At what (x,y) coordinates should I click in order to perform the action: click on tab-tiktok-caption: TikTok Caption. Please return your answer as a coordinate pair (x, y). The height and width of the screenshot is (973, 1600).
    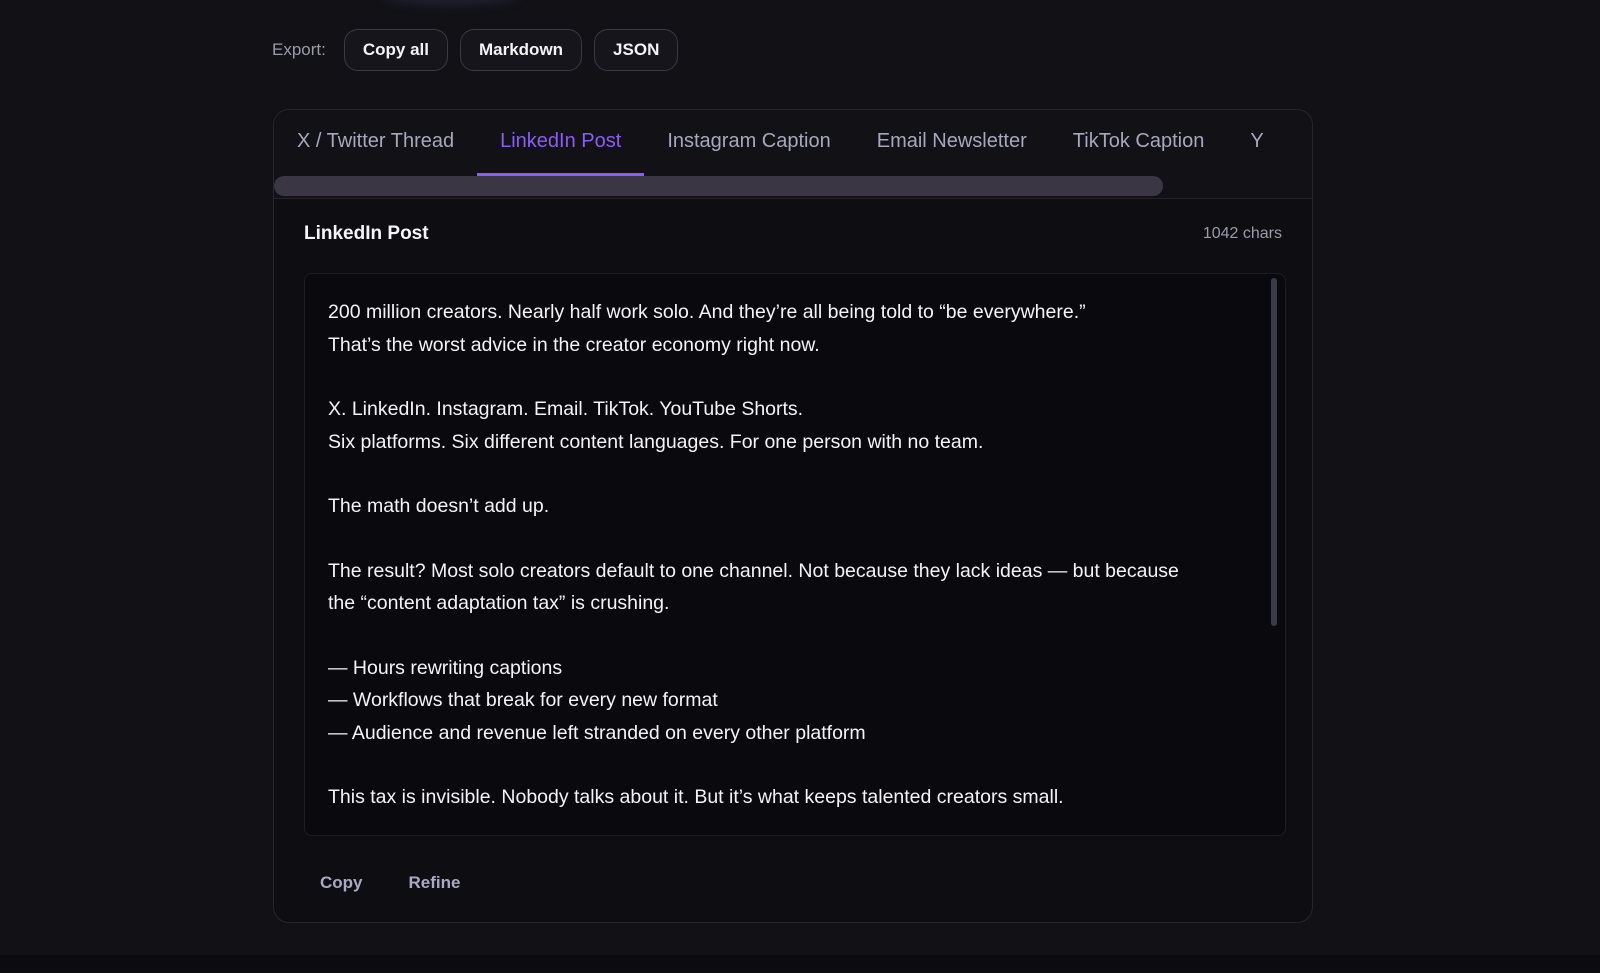
    Looking at the image, I should click on (1139, 143).